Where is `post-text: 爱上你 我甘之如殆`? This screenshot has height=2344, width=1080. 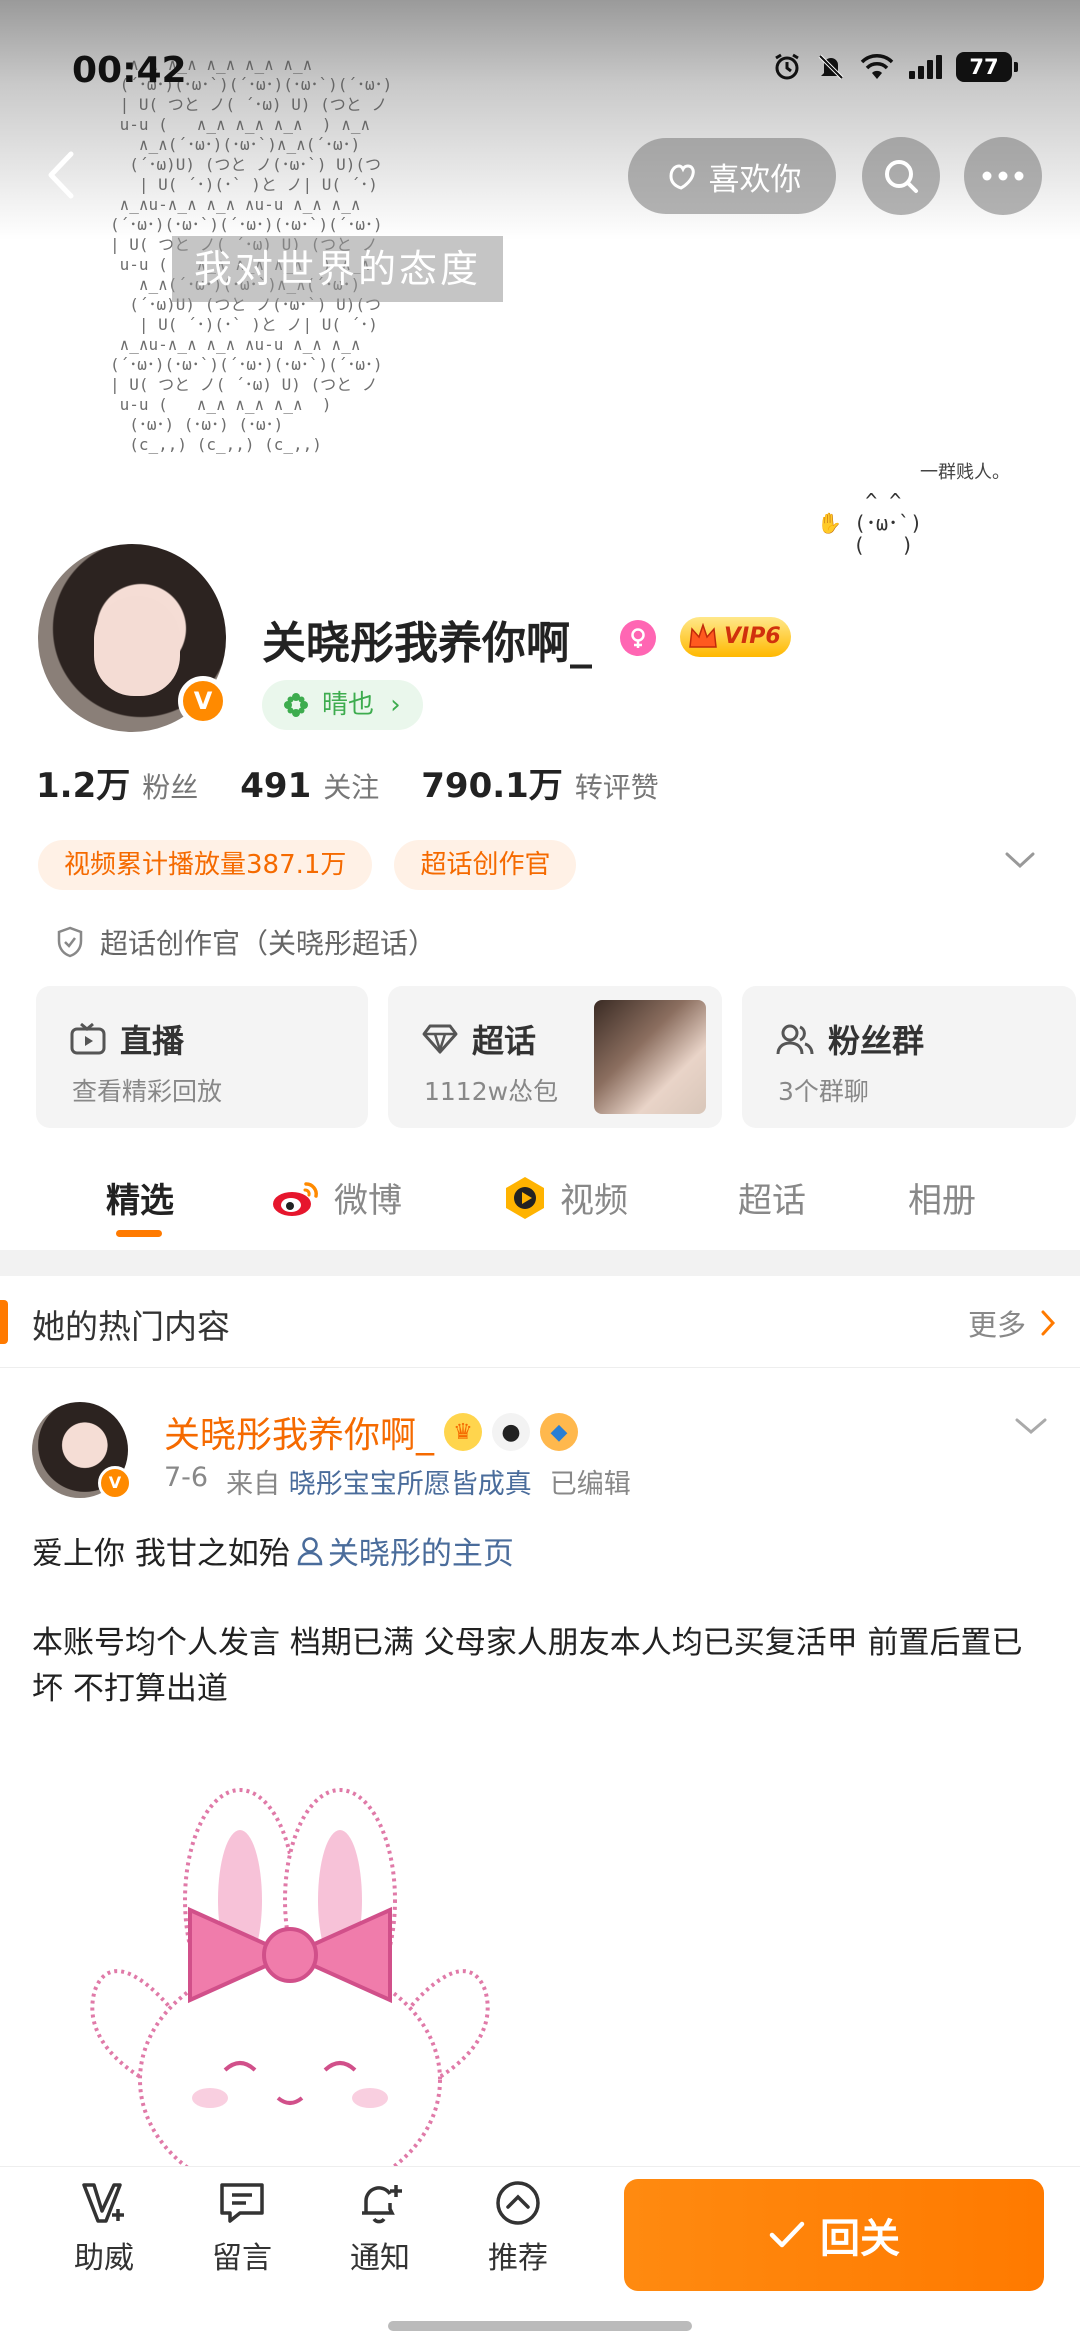
post-text: 爱上你 我甘之如殆 is located at coordinates (161, 1554).